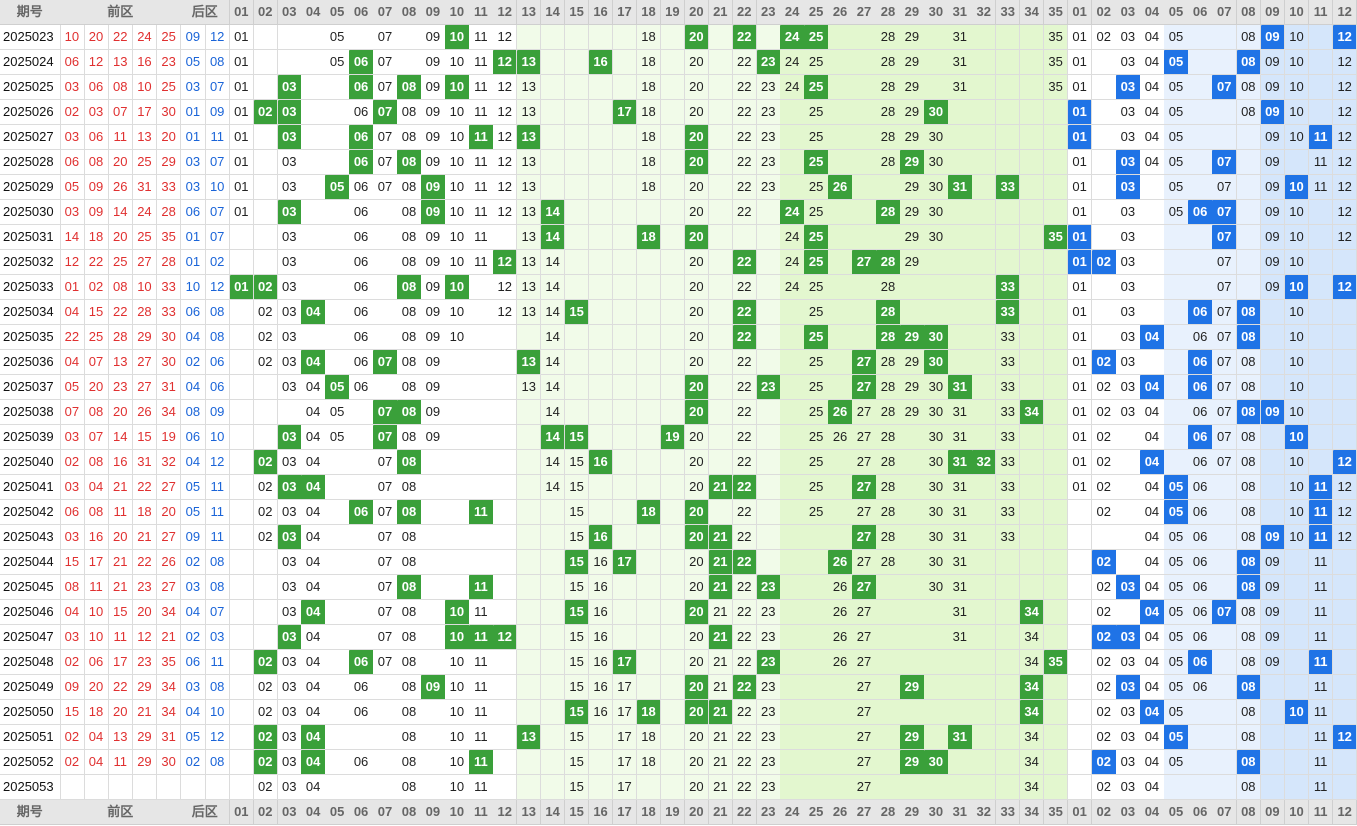 This screenshot has height=826, width=1357. Describe the element at coordinates (601, 662) in the screenshot. I see `front-trend-cell: 16` at that location.